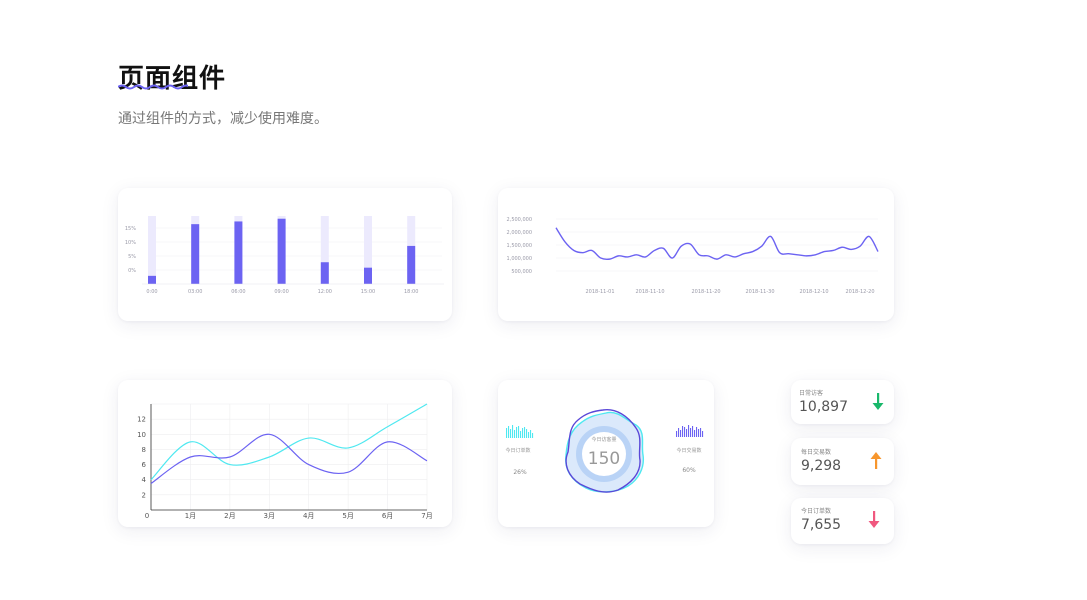  Describe the element at coordinates (238, 292) in the screenshot. I see `x-tick-label: 06:00` at that location.